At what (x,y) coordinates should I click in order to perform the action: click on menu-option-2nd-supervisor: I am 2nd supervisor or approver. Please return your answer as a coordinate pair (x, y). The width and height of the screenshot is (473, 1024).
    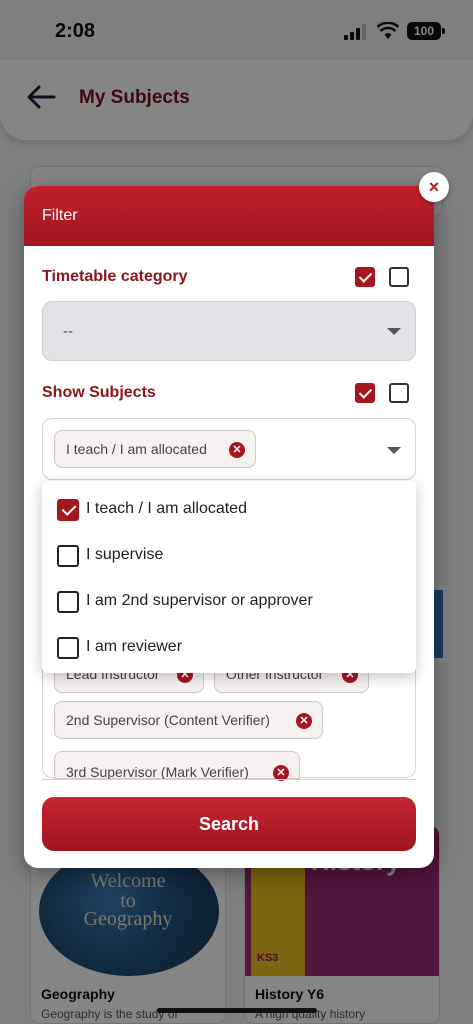
    Looking at the image, I should click on (229, 599).